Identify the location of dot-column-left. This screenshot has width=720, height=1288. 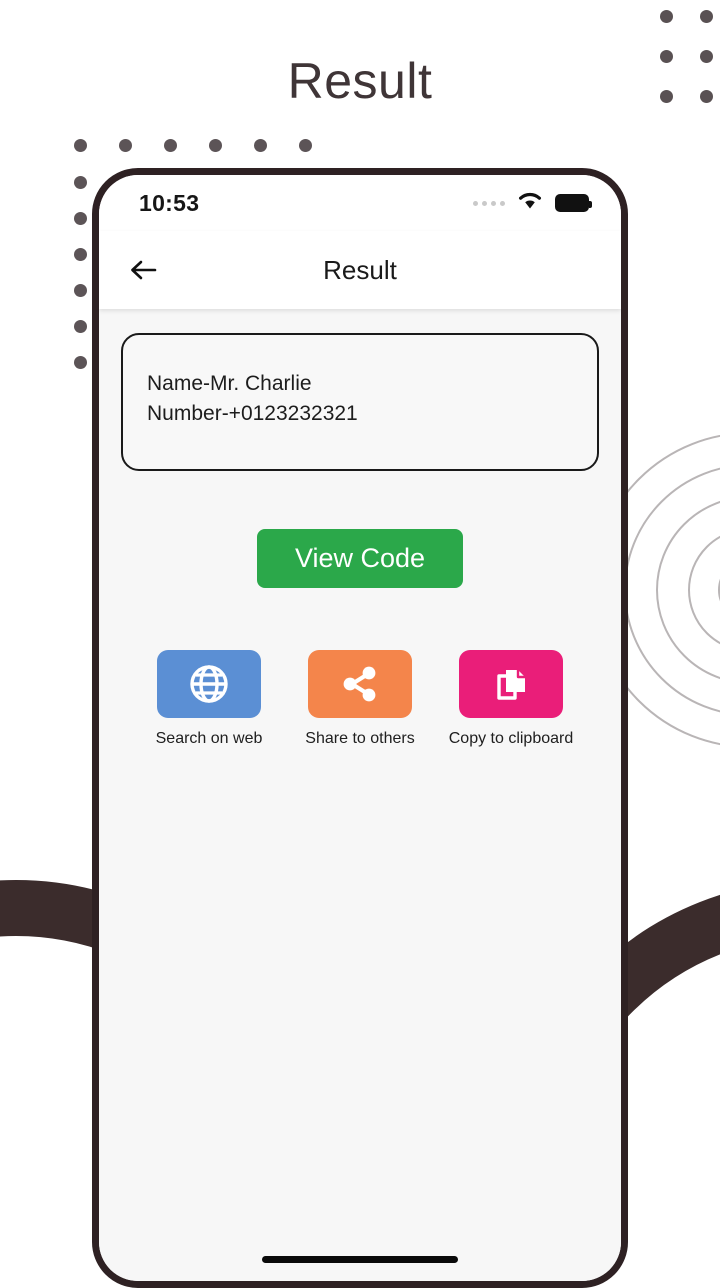
(80, 272).